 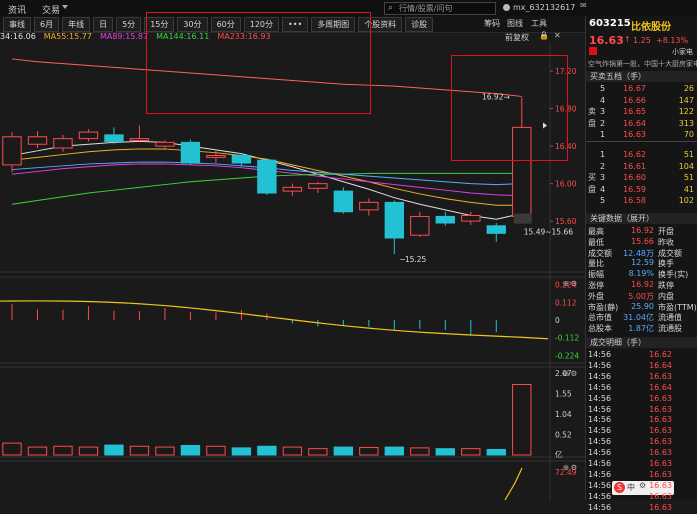 What do you see at coordinates (419, 24) in the screenshot?
I see `diagnose-button: 诊股` at bounding box center [419, 24].